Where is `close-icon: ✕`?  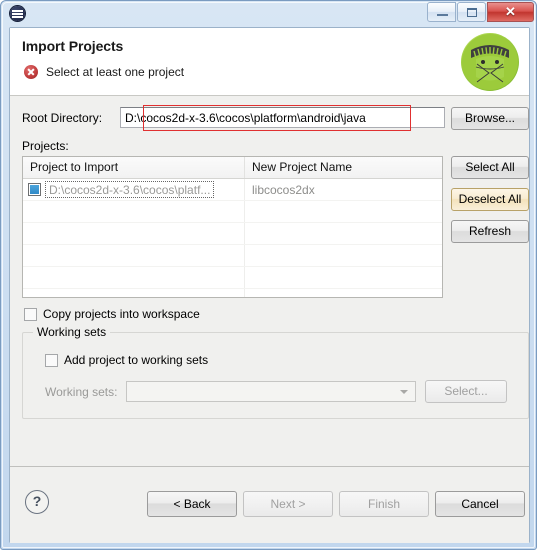 close-icon: ✕ is located at coordinates (510, 12).